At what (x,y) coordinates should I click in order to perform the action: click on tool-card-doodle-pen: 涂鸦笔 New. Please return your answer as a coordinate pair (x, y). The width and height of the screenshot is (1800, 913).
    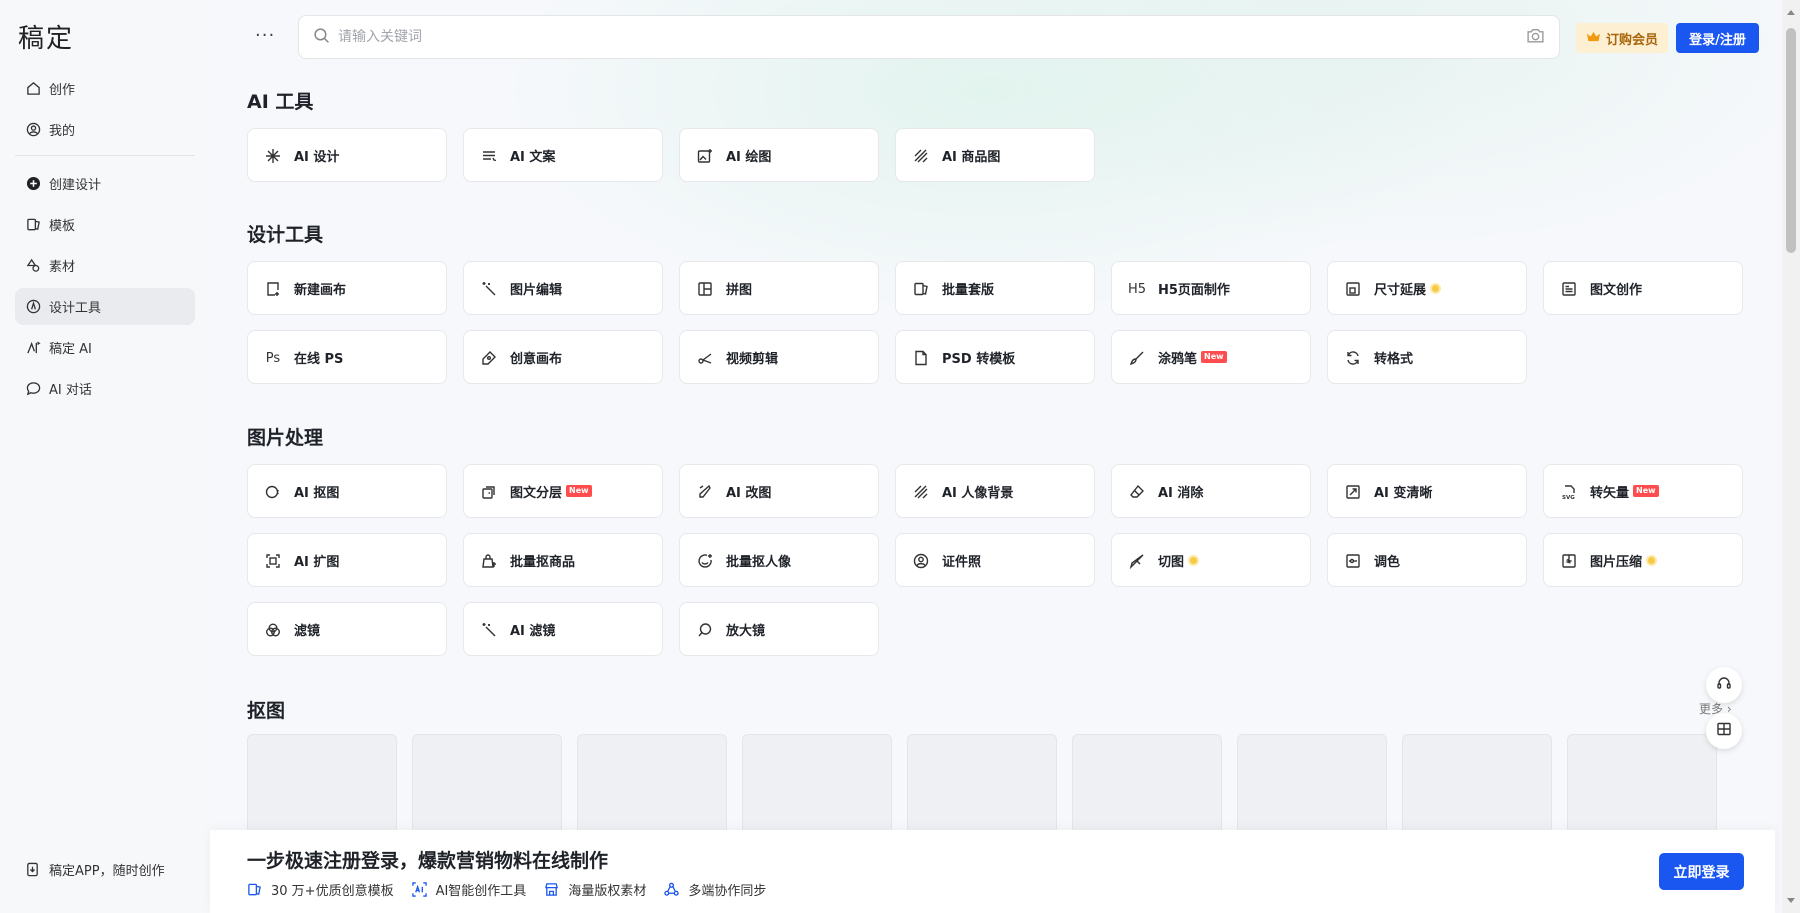
    Looking at the image, I should click on (1211, 357).